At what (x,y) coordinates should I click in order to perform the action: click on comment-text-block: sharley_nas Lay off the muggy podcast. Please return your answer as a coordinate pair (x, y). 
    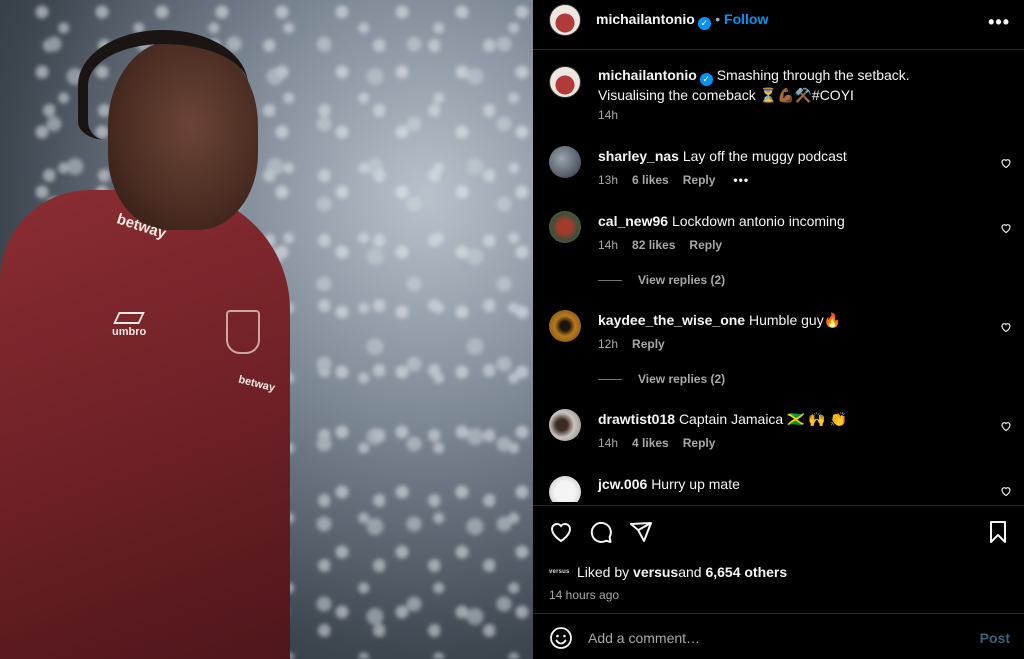
    Looking at the image, I should click on (789, 156).